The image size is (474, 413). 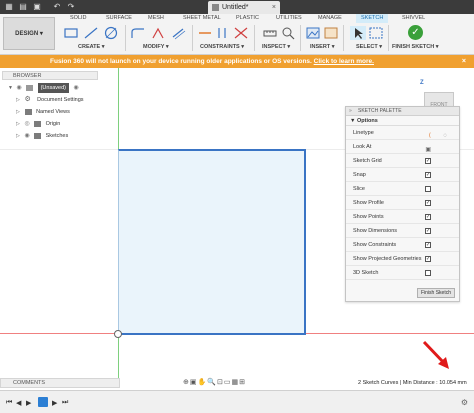 I want to click on timeline-sketch-feature, so click(x=43, y=402).